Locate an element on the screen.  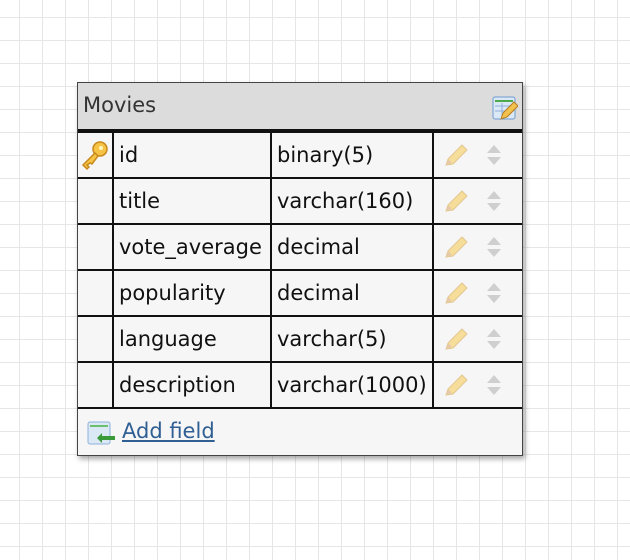
add-field-icon is located at coordinates (102, 434).